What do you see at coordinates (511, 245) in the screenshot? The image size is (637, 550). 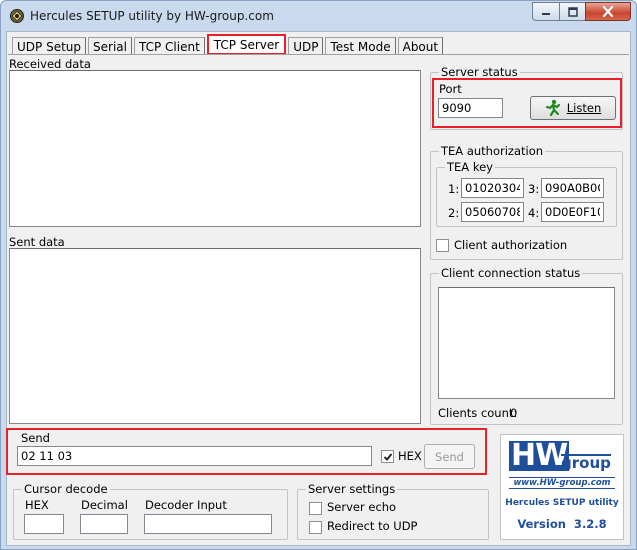 I see `client-authorization-label: Client authorization` at bounding box center [511, 245].